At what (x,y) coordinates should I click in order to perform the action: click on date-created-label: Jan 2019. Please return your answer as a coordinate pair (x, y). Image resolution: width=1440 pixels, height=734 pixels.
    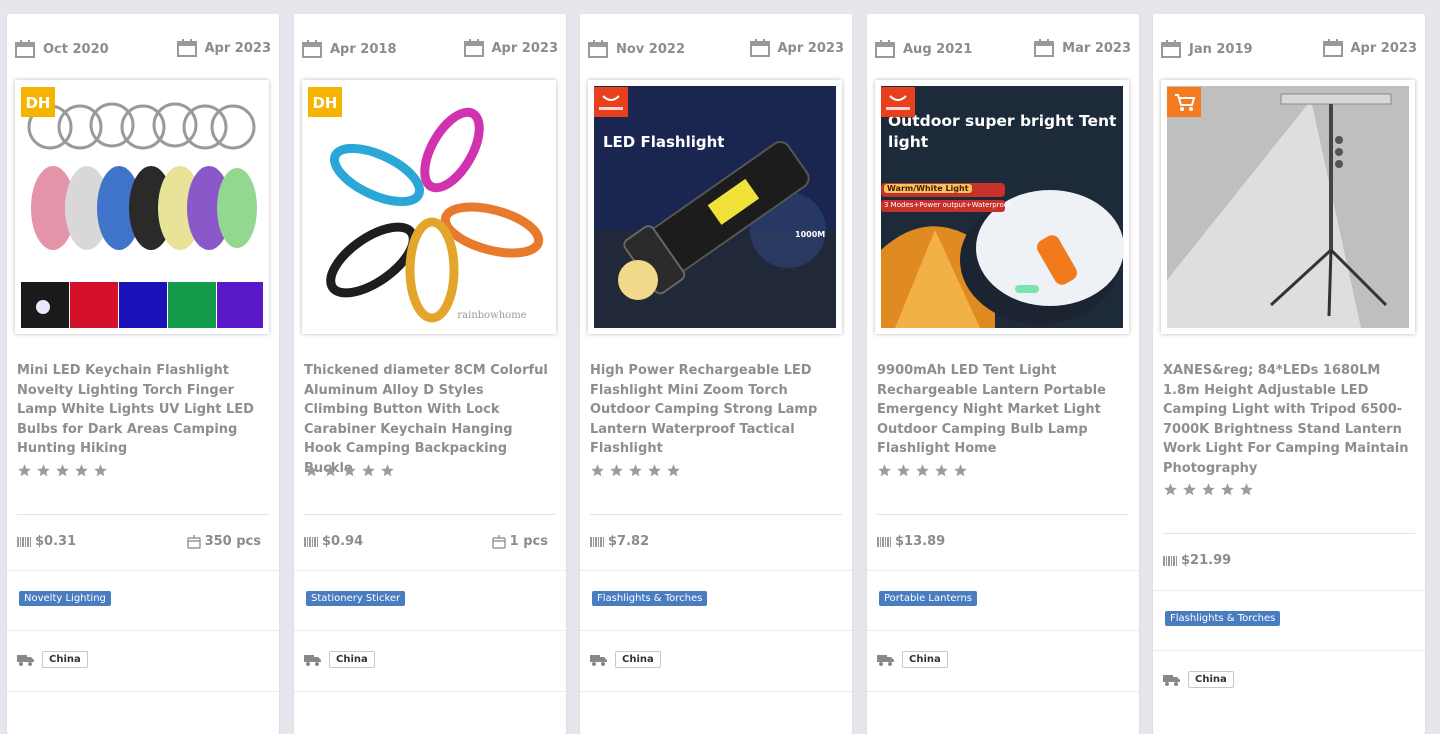
    Looking at the image, I should click on (1221, 49).